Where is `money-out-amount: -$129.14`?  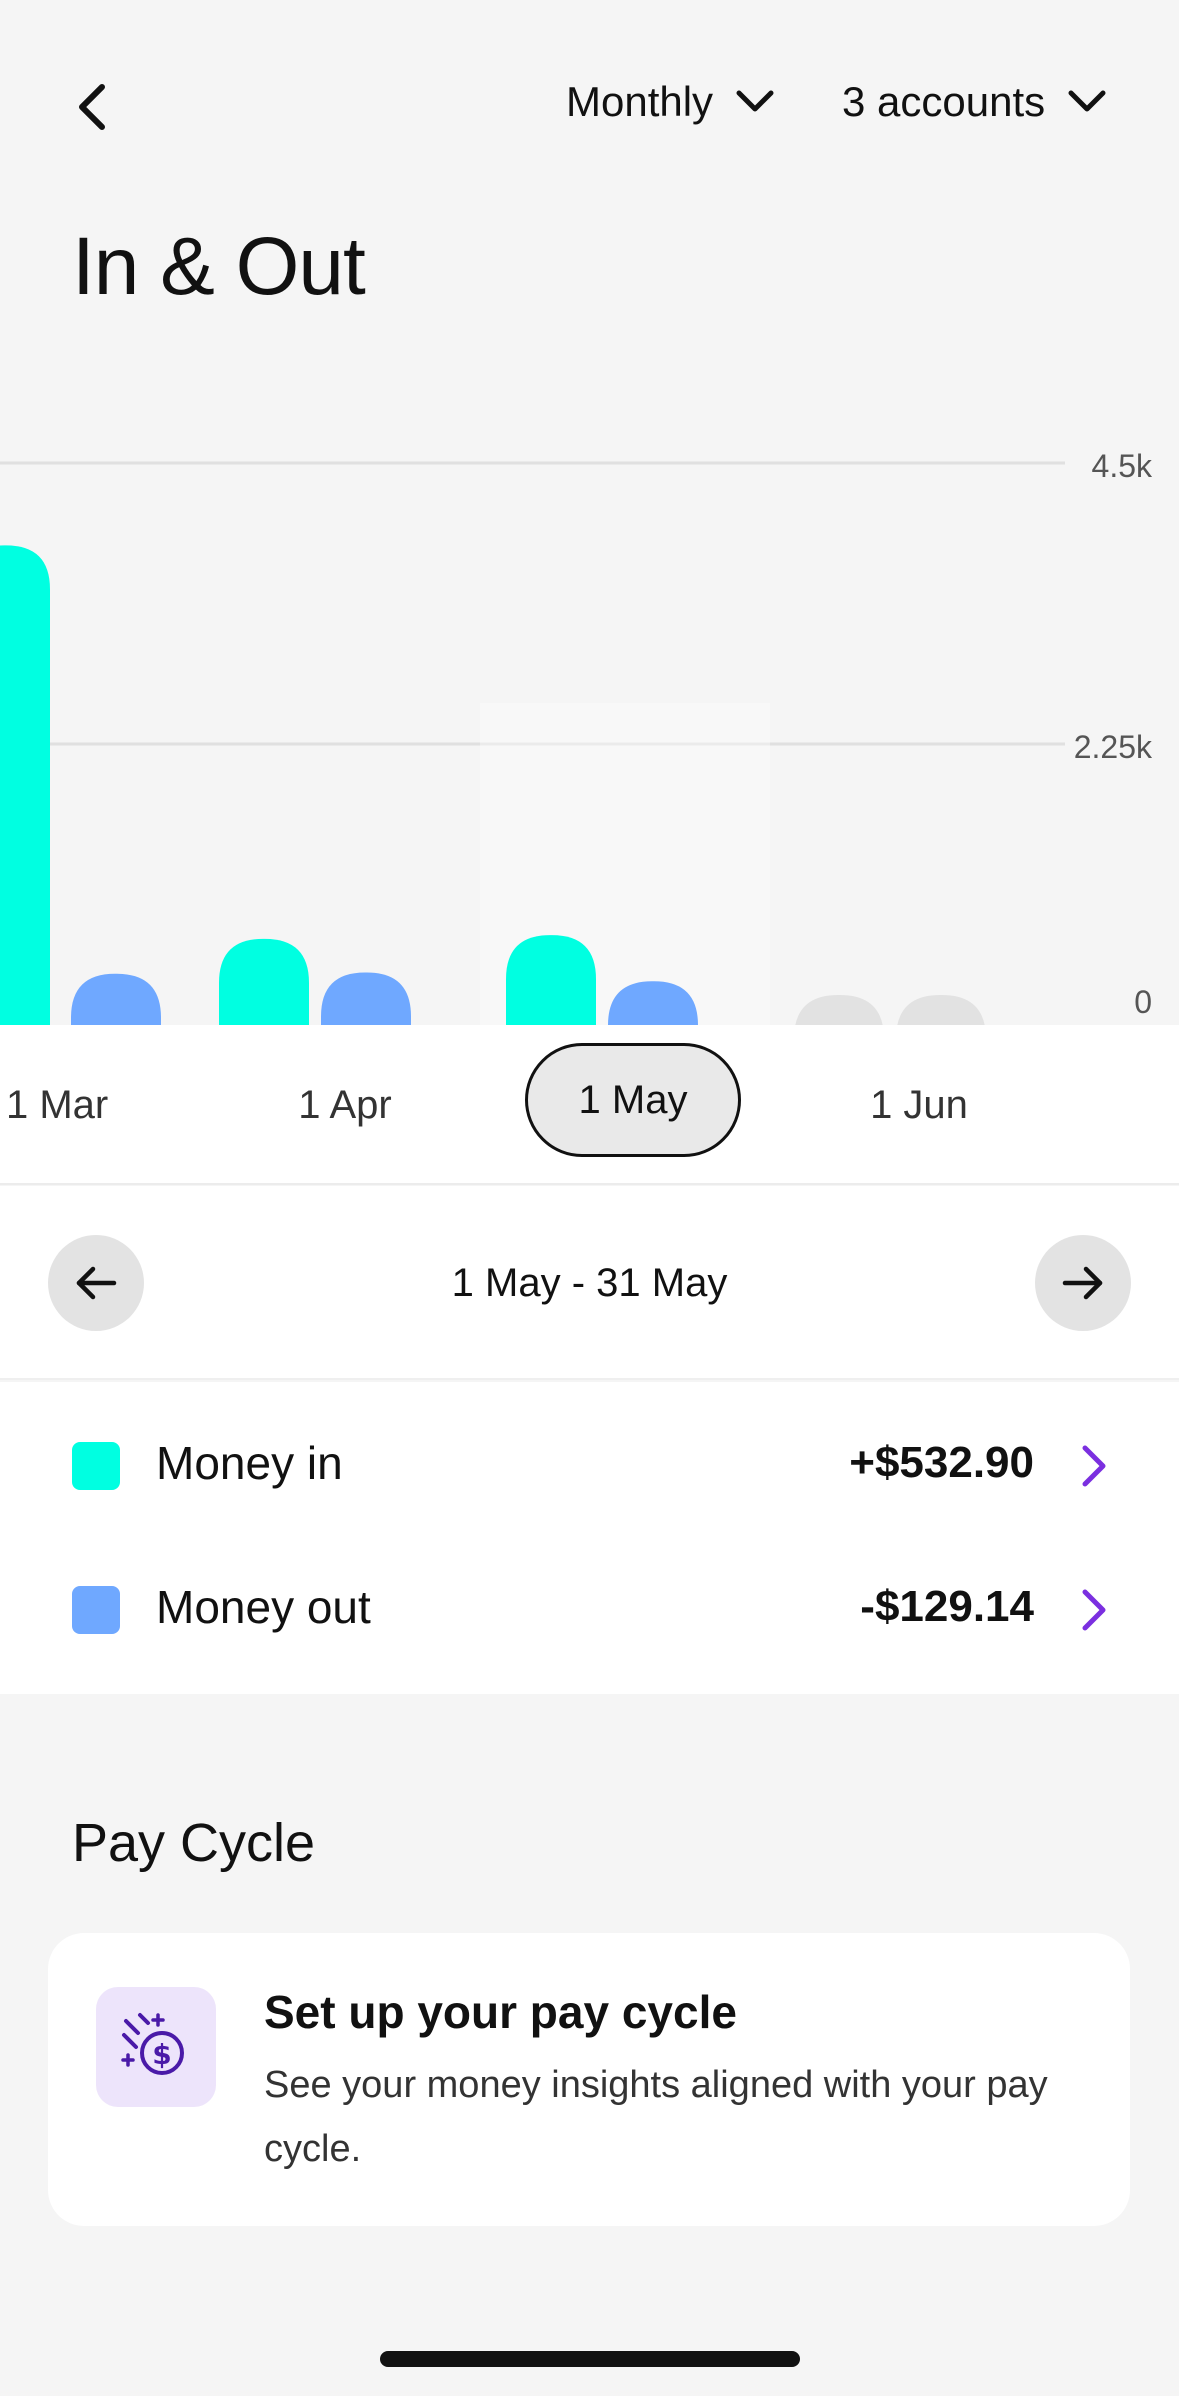
money-out-amount: -$129.14 is located at coordinates (947, 1606).